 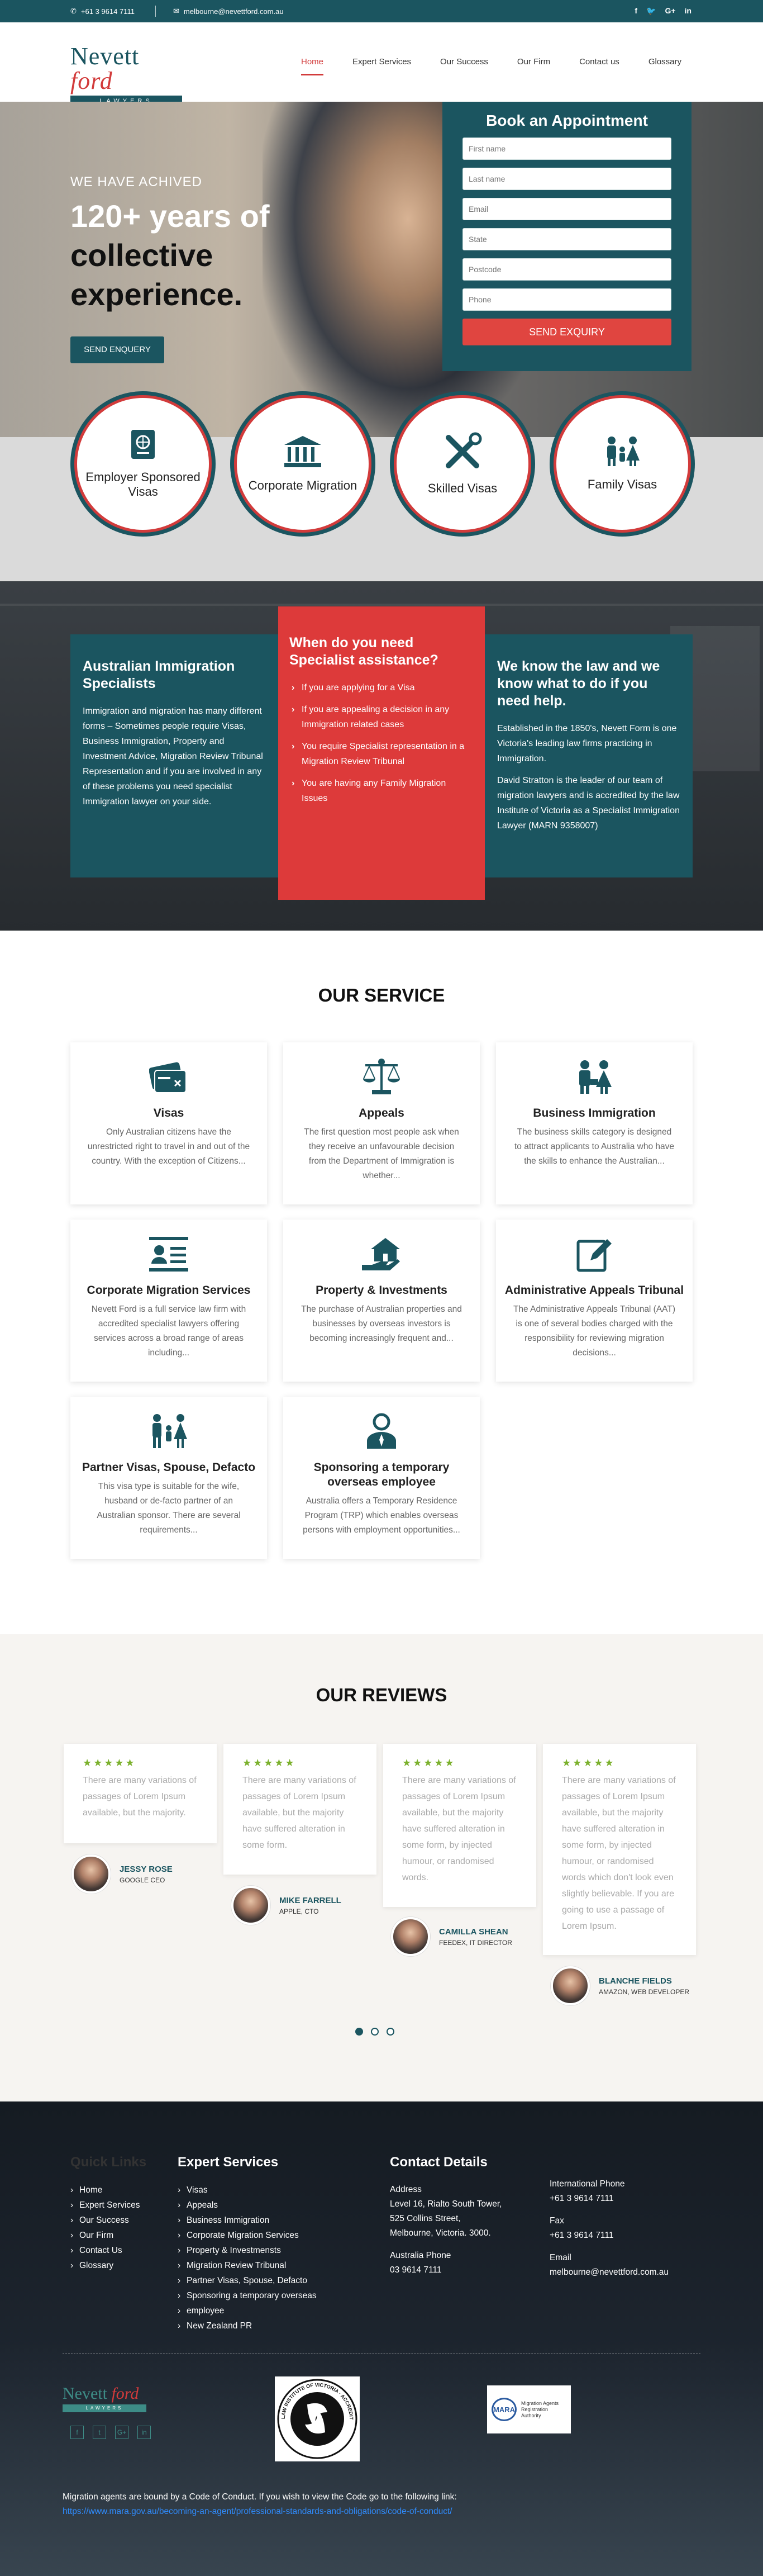 I want to click on address-label: Address, so click(x=406, y=2189).